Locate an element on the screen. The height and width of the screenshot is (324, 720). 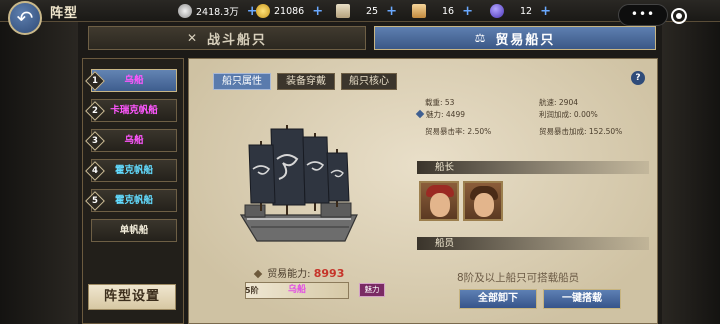
ship-slot-label: 卡瑞克帆船 is located at coordinates (134, 110).